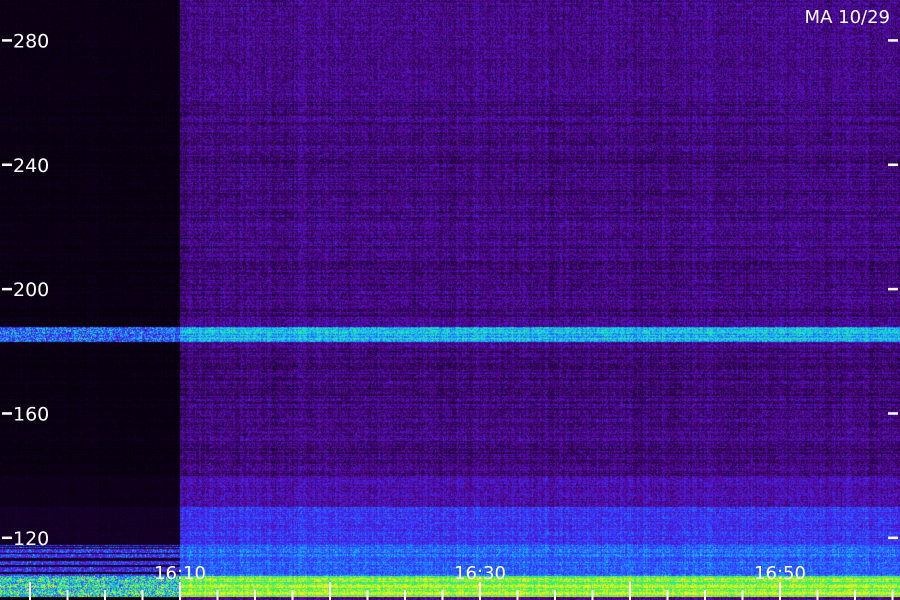  What do you see at coordinates (31, 166) in the screenshot?
I see `y-tick-label: 240` at bounding box center [31, 166].